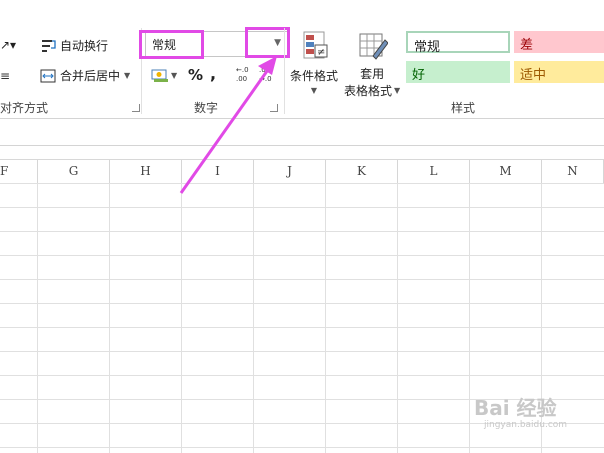 The image size is (604, 453). What do you see at coordinates (515, 408) in the screenshot?
I see `watermark-logo: Bai 经验` at bounding box center [515, 408].